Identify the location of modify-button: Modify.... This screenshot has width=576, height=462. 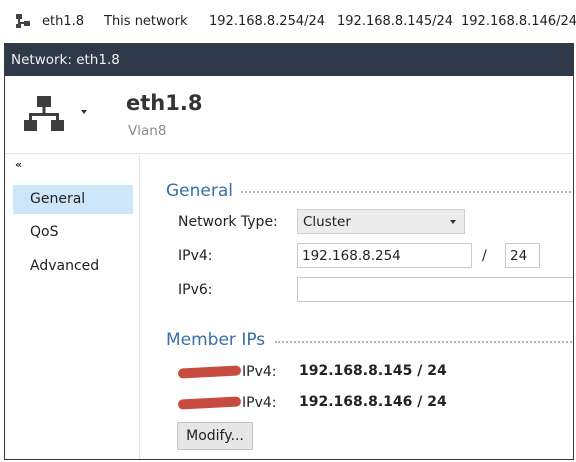
(215, 436).